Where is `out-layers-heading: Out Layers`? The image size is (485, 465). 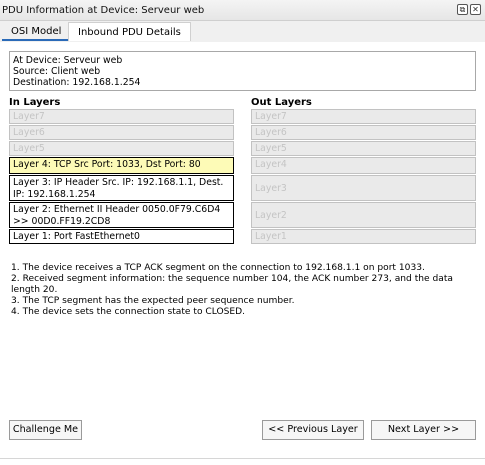
out-layers-heading: Out Layers is located at coordinates (281, 102).